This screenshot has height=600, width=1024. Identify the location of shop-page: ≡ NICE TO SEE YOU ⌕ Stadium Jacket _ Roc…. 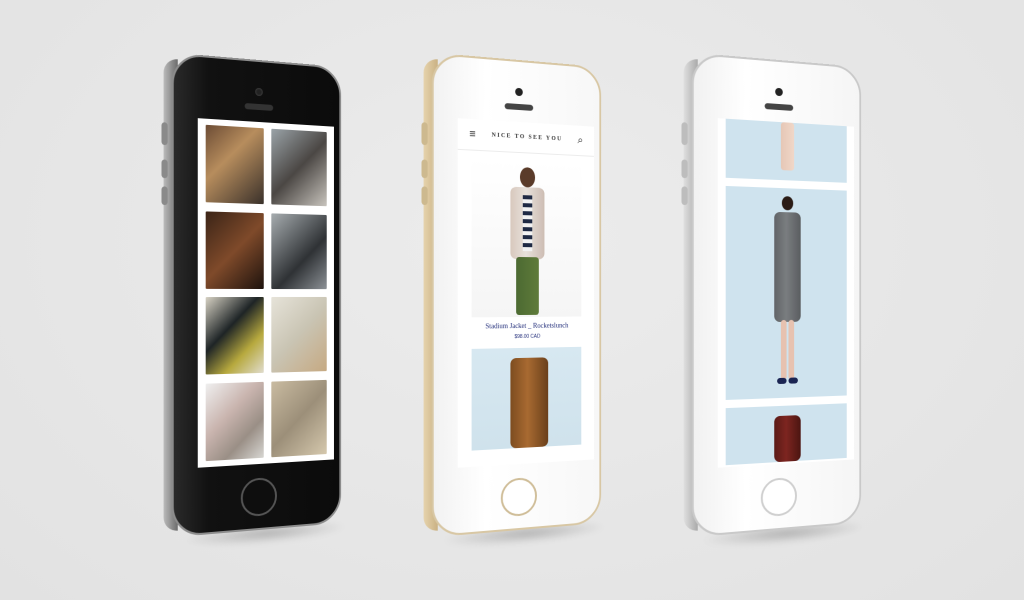
(525, 293).